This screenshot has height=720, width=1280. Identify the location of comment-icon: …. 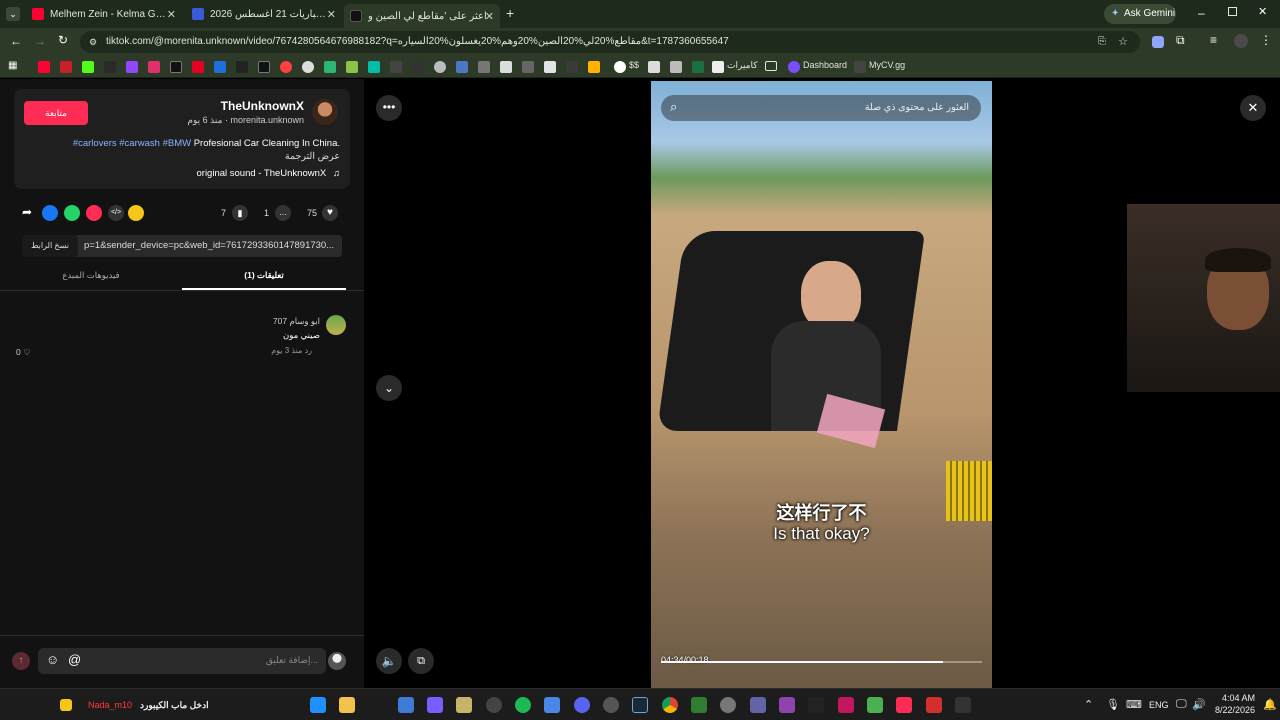
(283, 213).